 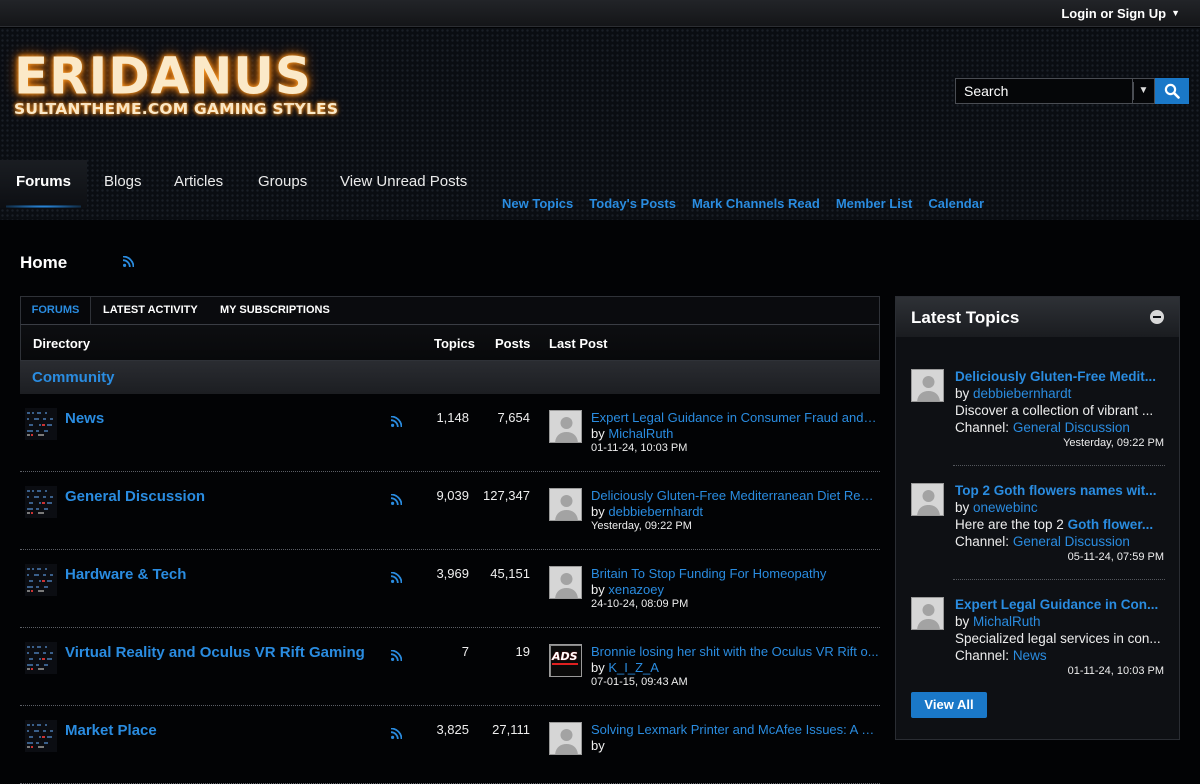 I want to click on widget-title: Latest Topics, so click(x=965, y=317).